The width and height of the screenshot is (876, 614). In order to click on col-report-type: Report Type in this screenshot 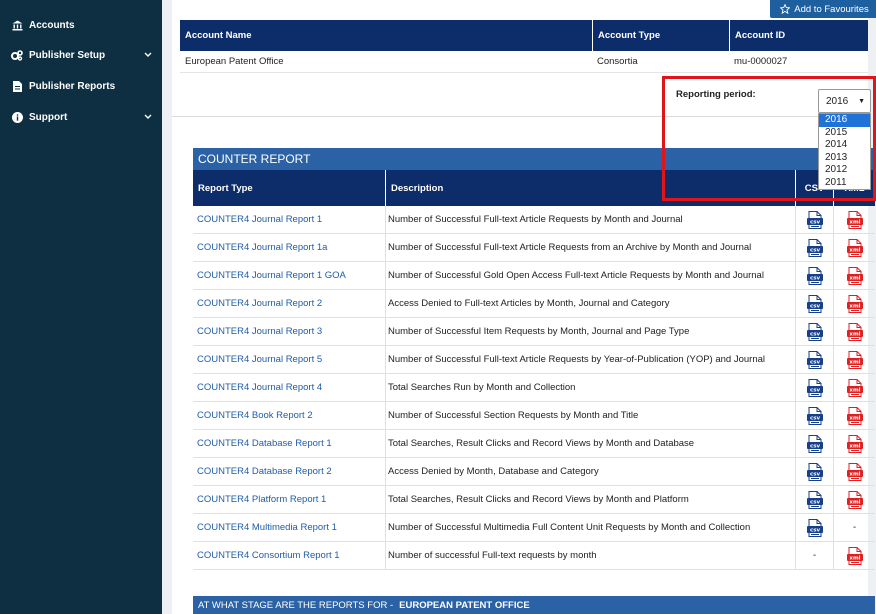, I will do `click(225, 188)`.